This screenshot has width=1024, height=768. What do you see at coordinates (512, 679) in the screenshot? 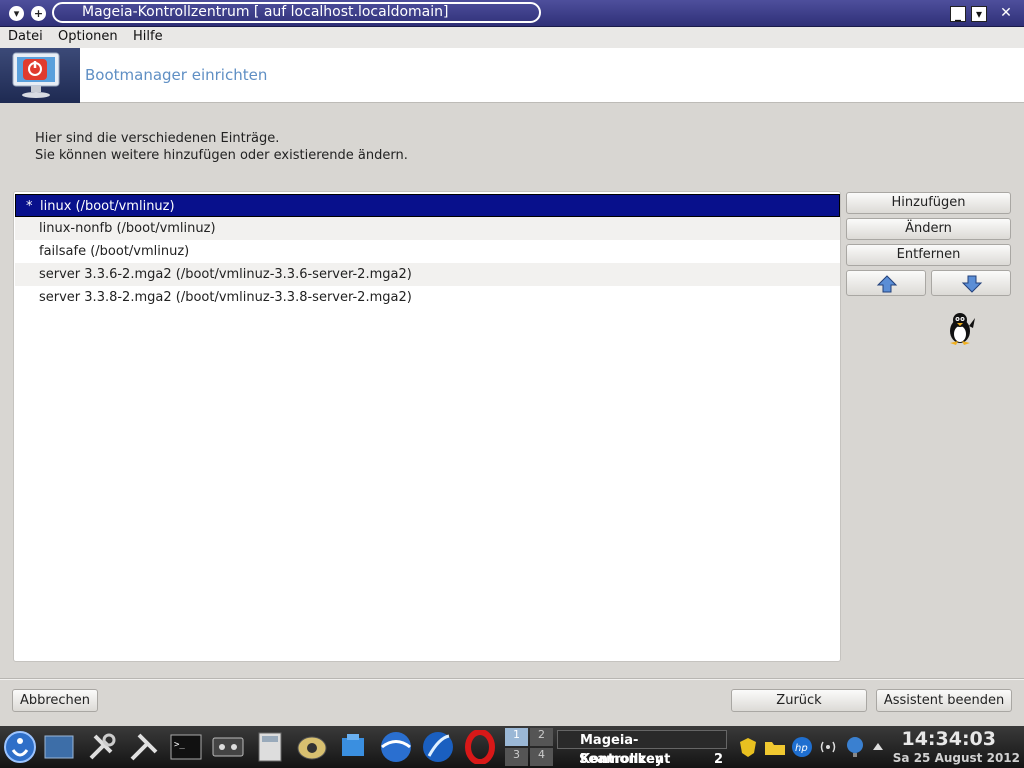
I see `footer-separator` at bounding box center [512, 679].